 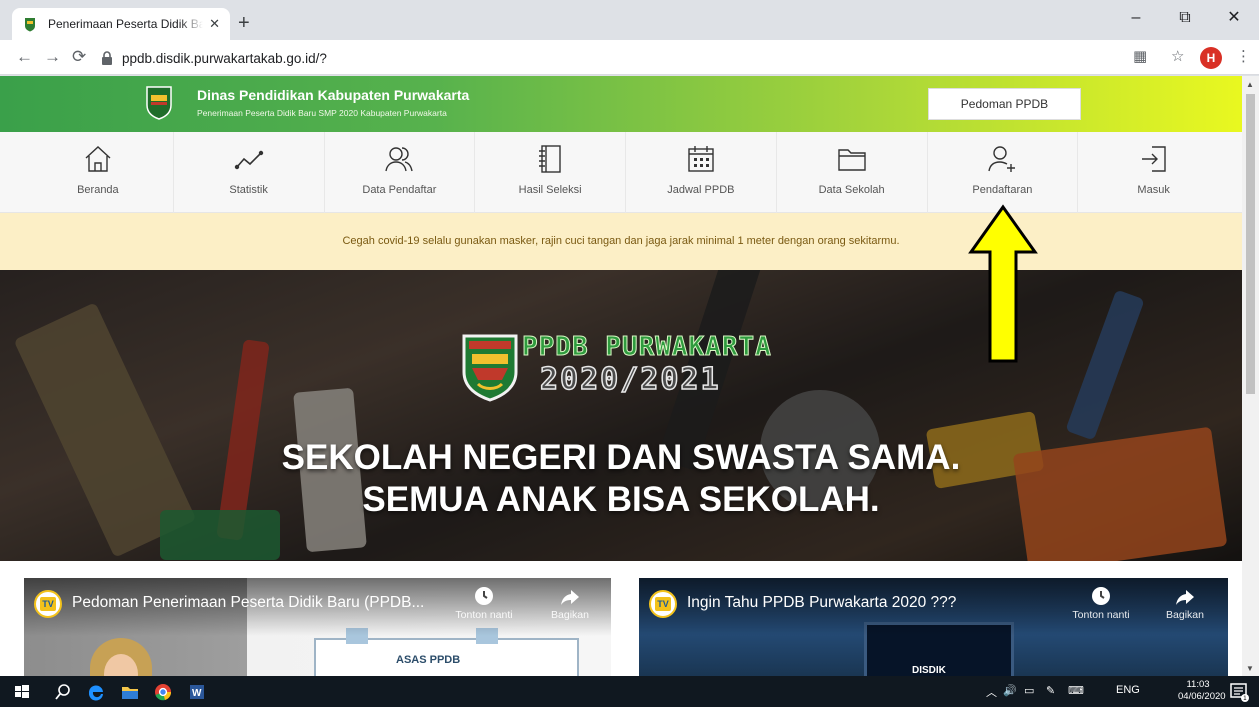 What do you see at coordinates (1140, 57) in the screenshot?
I see `translate-icon: ▦` at bounding box center [1140, 57].